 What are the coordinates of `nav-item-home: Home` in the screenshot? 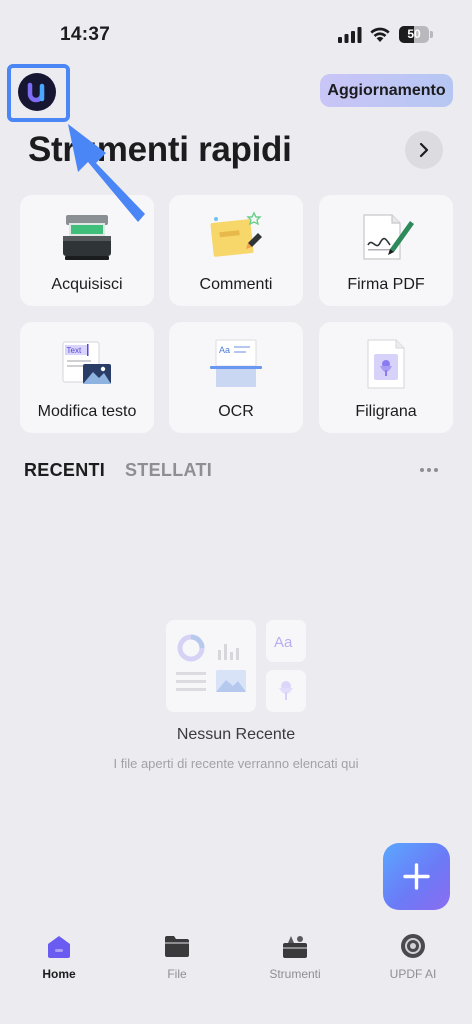 It's located at (59, 960).